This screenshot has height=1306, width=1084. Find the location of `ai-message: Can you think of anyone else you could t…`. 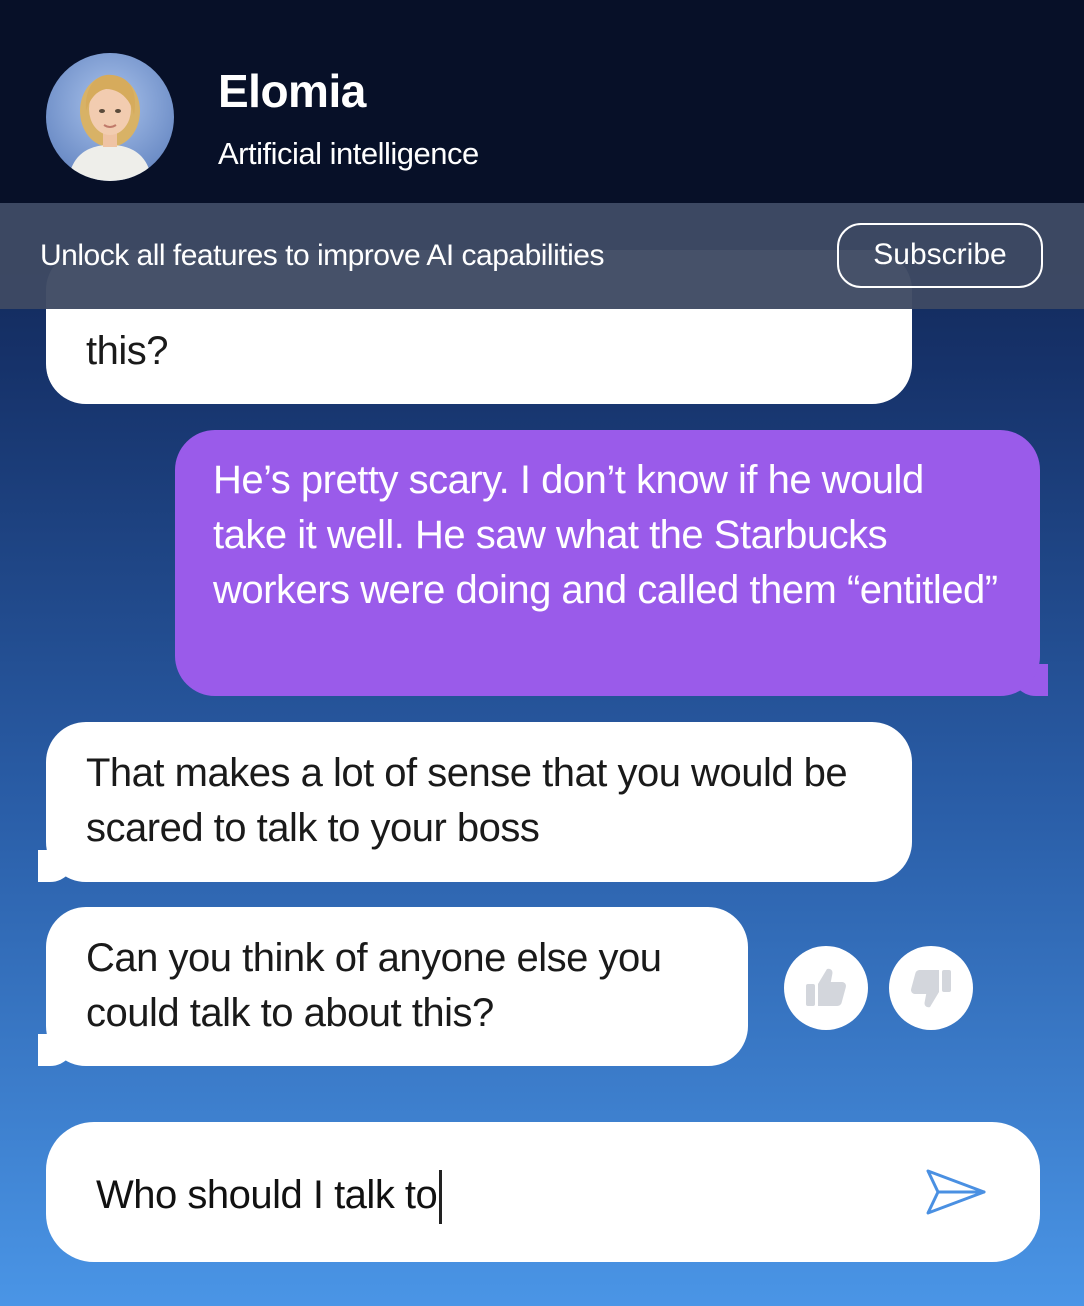

ai-message: Can you think of anyone else you could t… is located at coordinates (393, 986).